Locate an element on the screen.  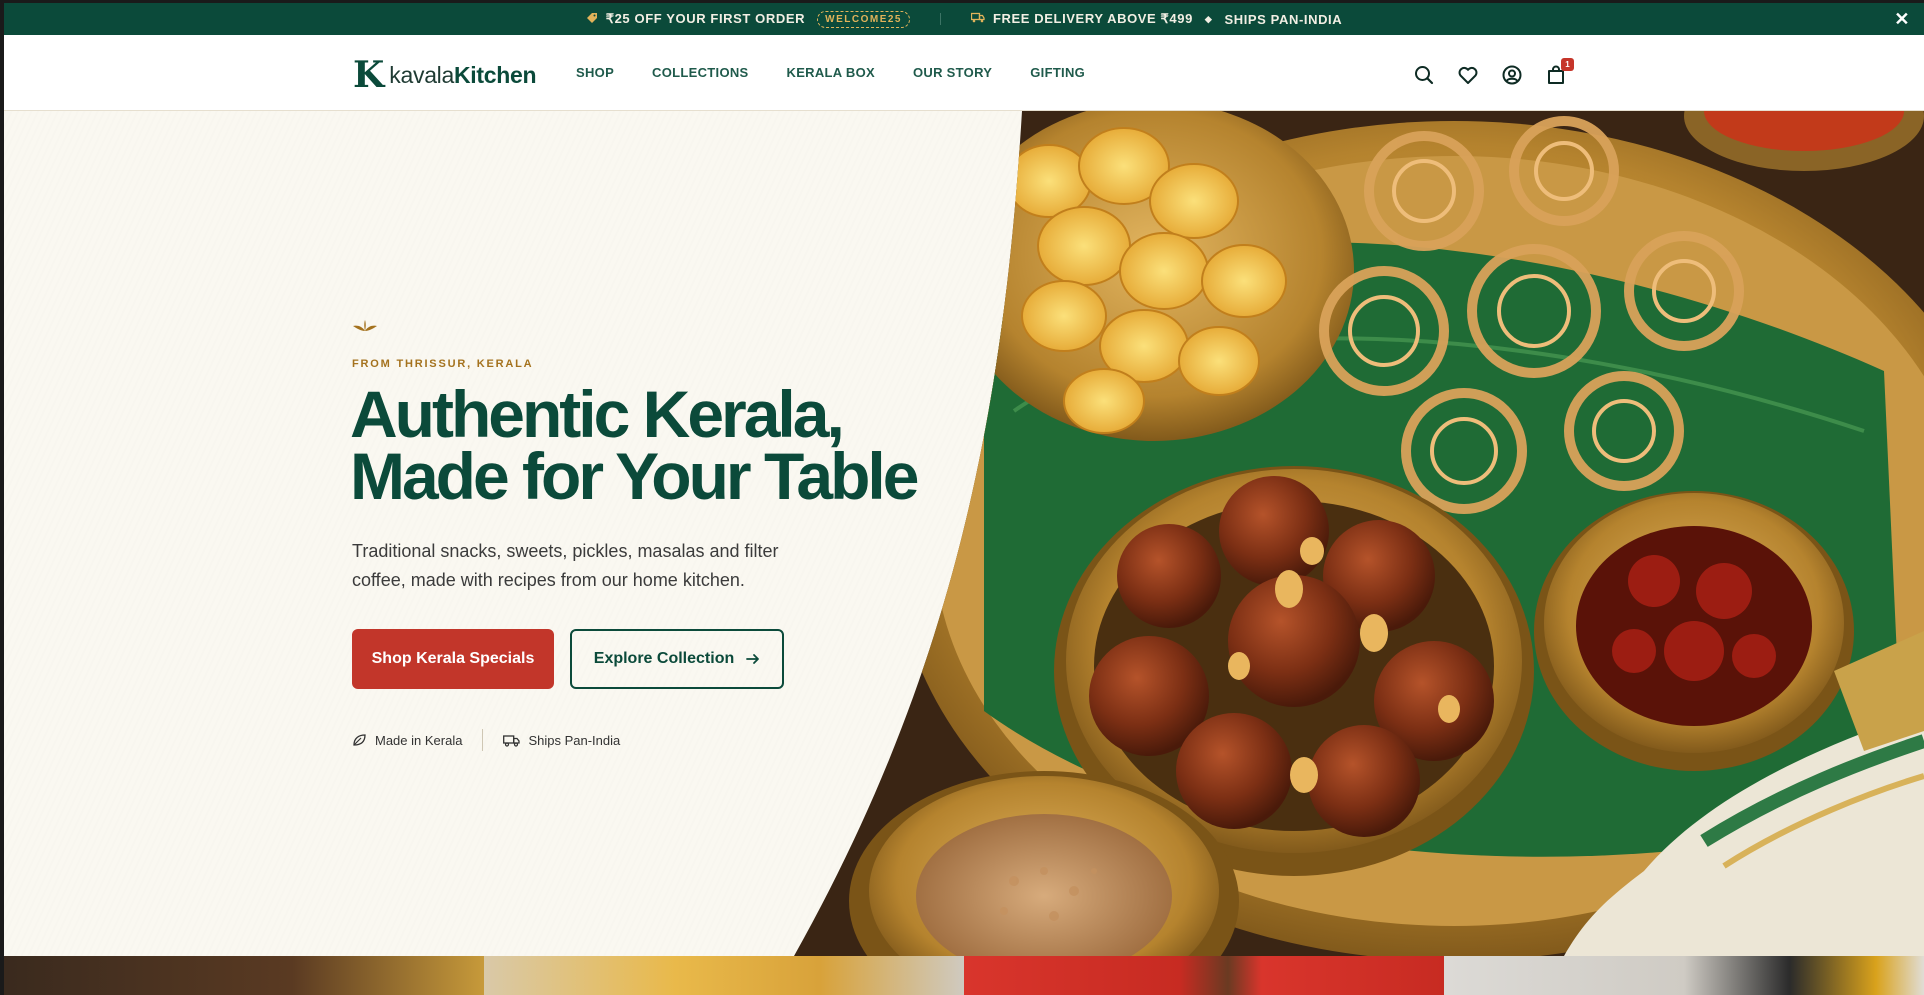
account-icon is located at coordinates (1512, 75).